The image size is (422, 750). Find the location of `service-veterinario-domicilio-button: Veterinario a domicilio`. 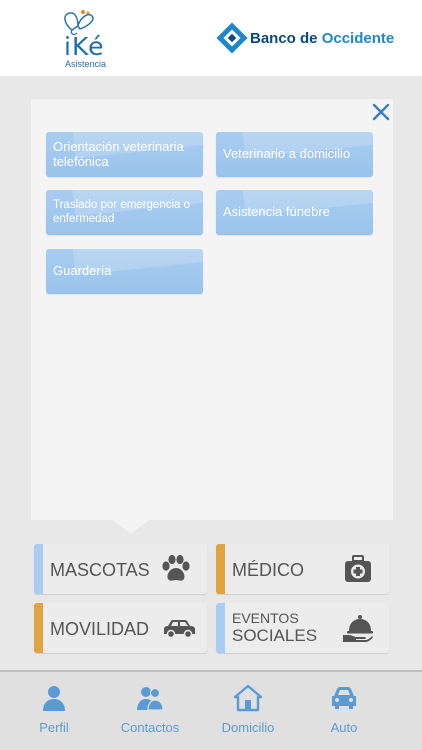

service-veterinario-domicilio-button: Veterinario a domicilio is located at coordinates (294, 154).